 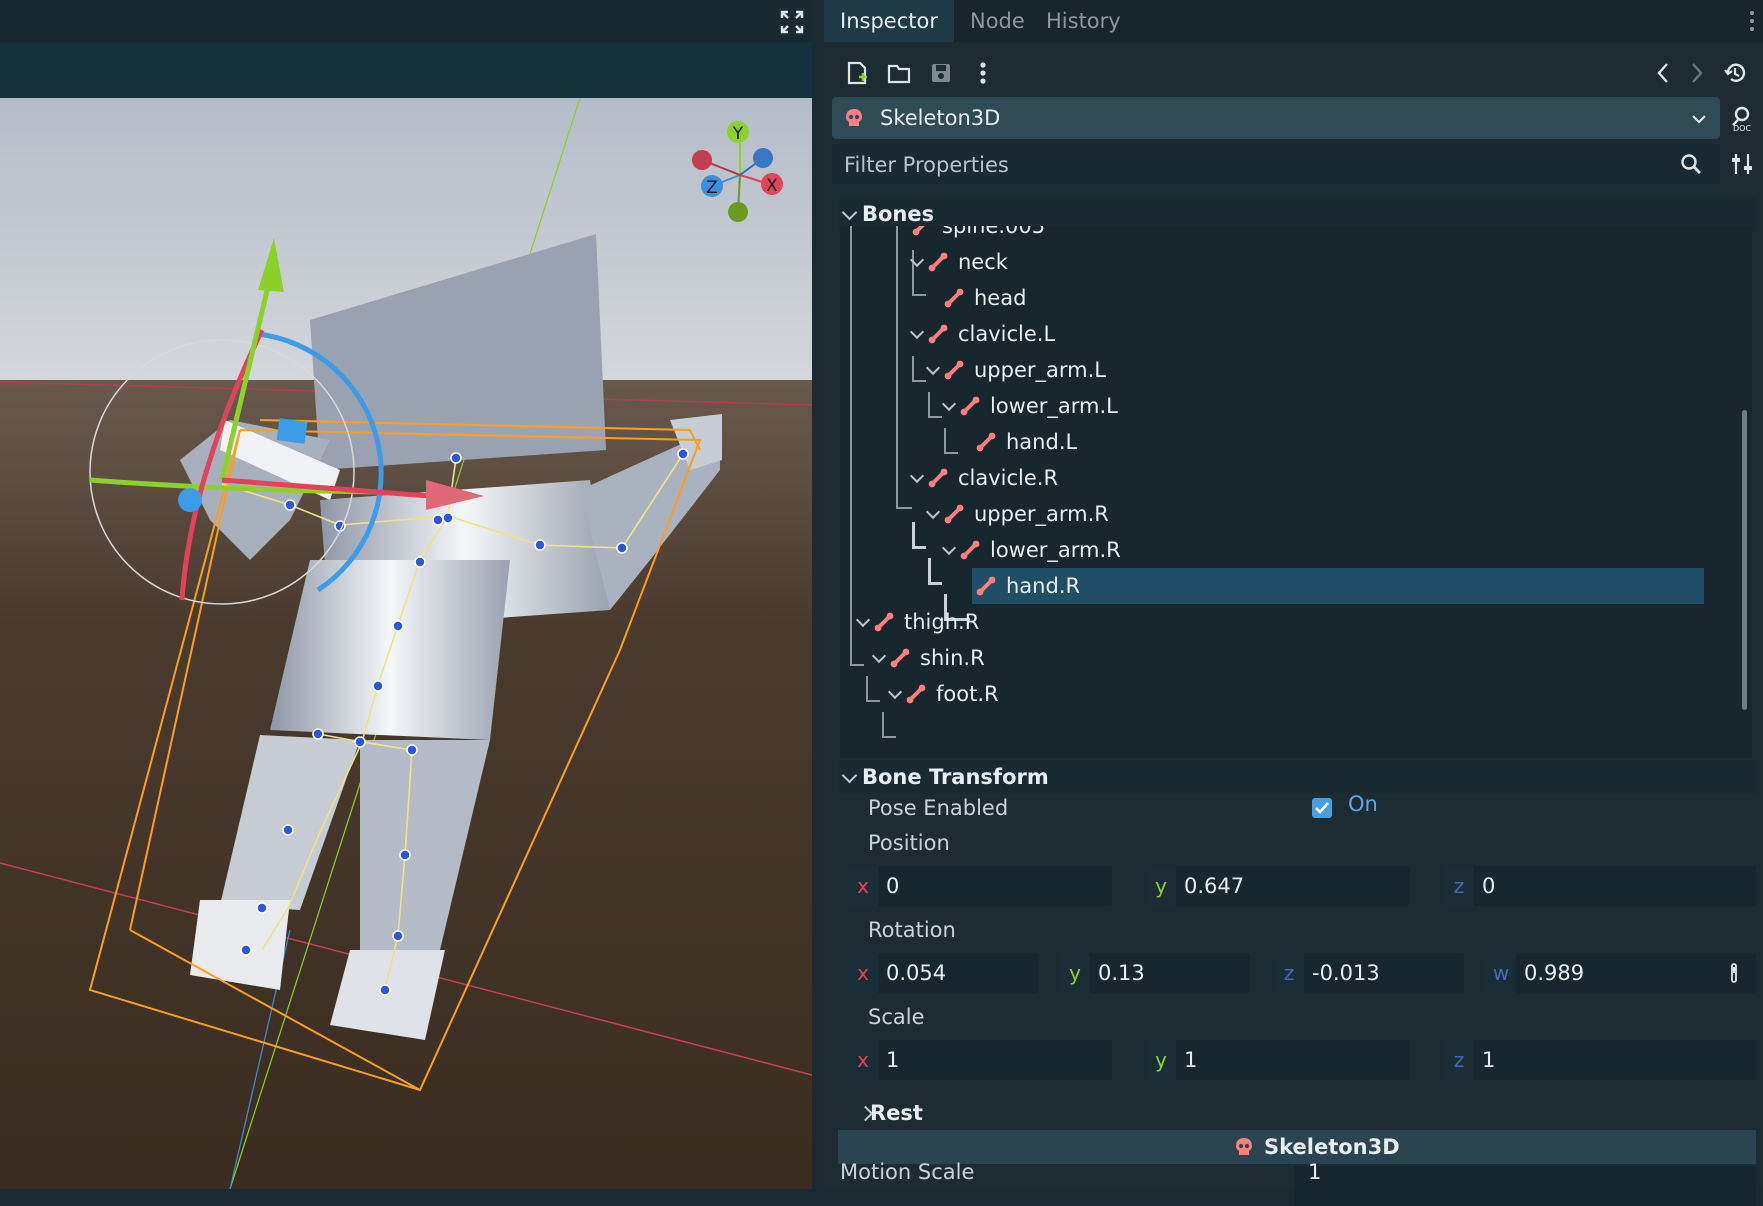 What do you see at coordinates (1489, 1060) in the screenshot?
I see `scale-z-value: 1` at bounding box center [1489, 1060].